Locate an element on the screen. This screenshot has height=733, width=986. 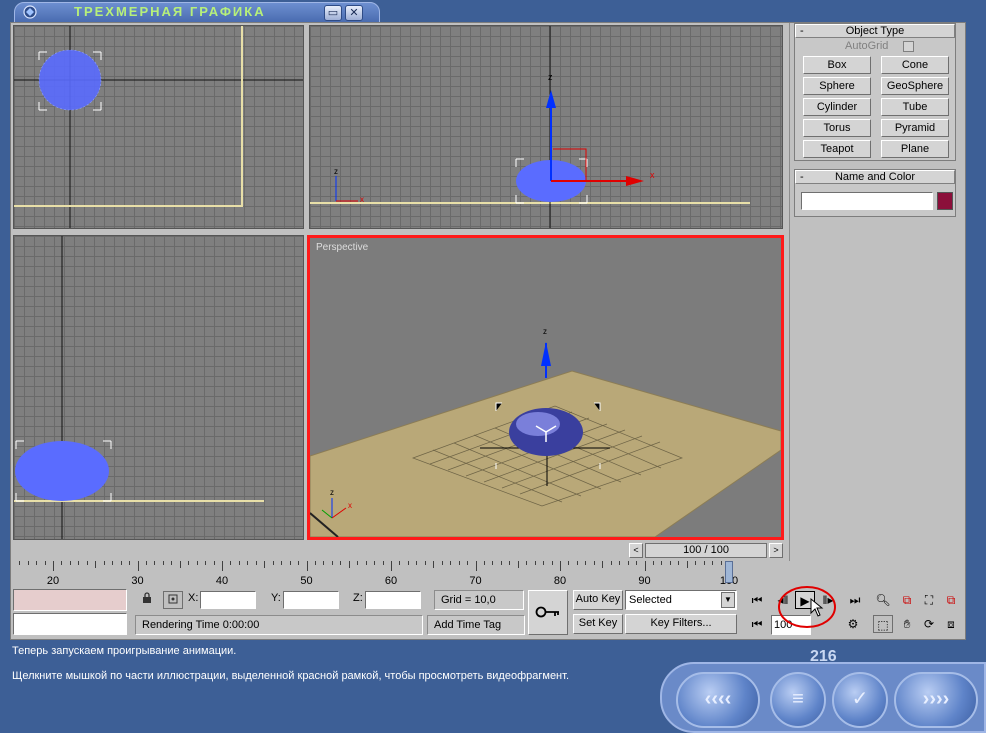
check-icon: ✓ is located at coordinates (860, 700).